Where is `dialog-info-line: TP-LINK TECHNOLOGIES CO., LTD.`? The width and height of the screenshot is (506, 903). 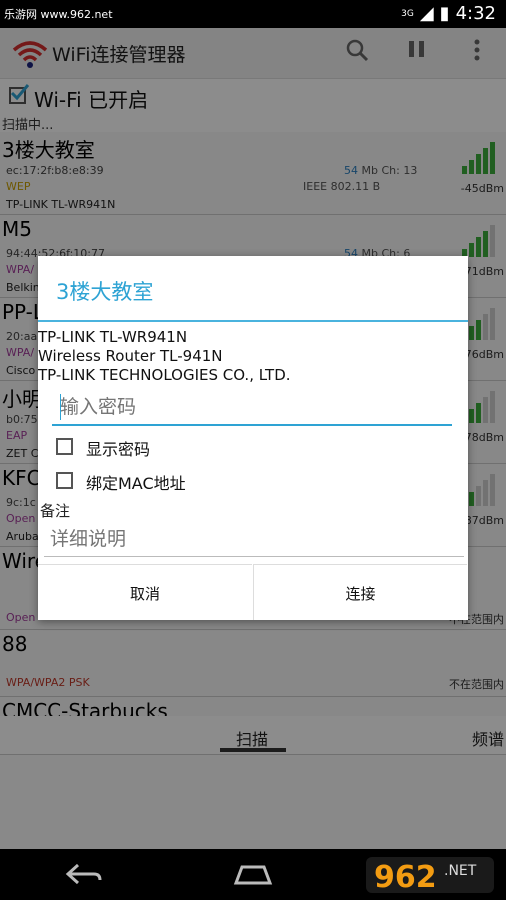
dialog-info-line: TP-LINK TECHNOLOGIES CO., LTD. is located at coordinates (164, 375).